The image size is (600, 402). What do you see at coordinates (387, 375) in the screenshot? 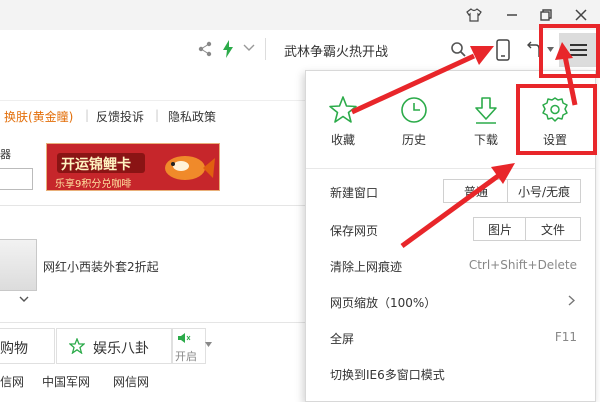
I see `ie6-mode-label: 切换到IE6多窗口模式` at bounding box center [387, 375].